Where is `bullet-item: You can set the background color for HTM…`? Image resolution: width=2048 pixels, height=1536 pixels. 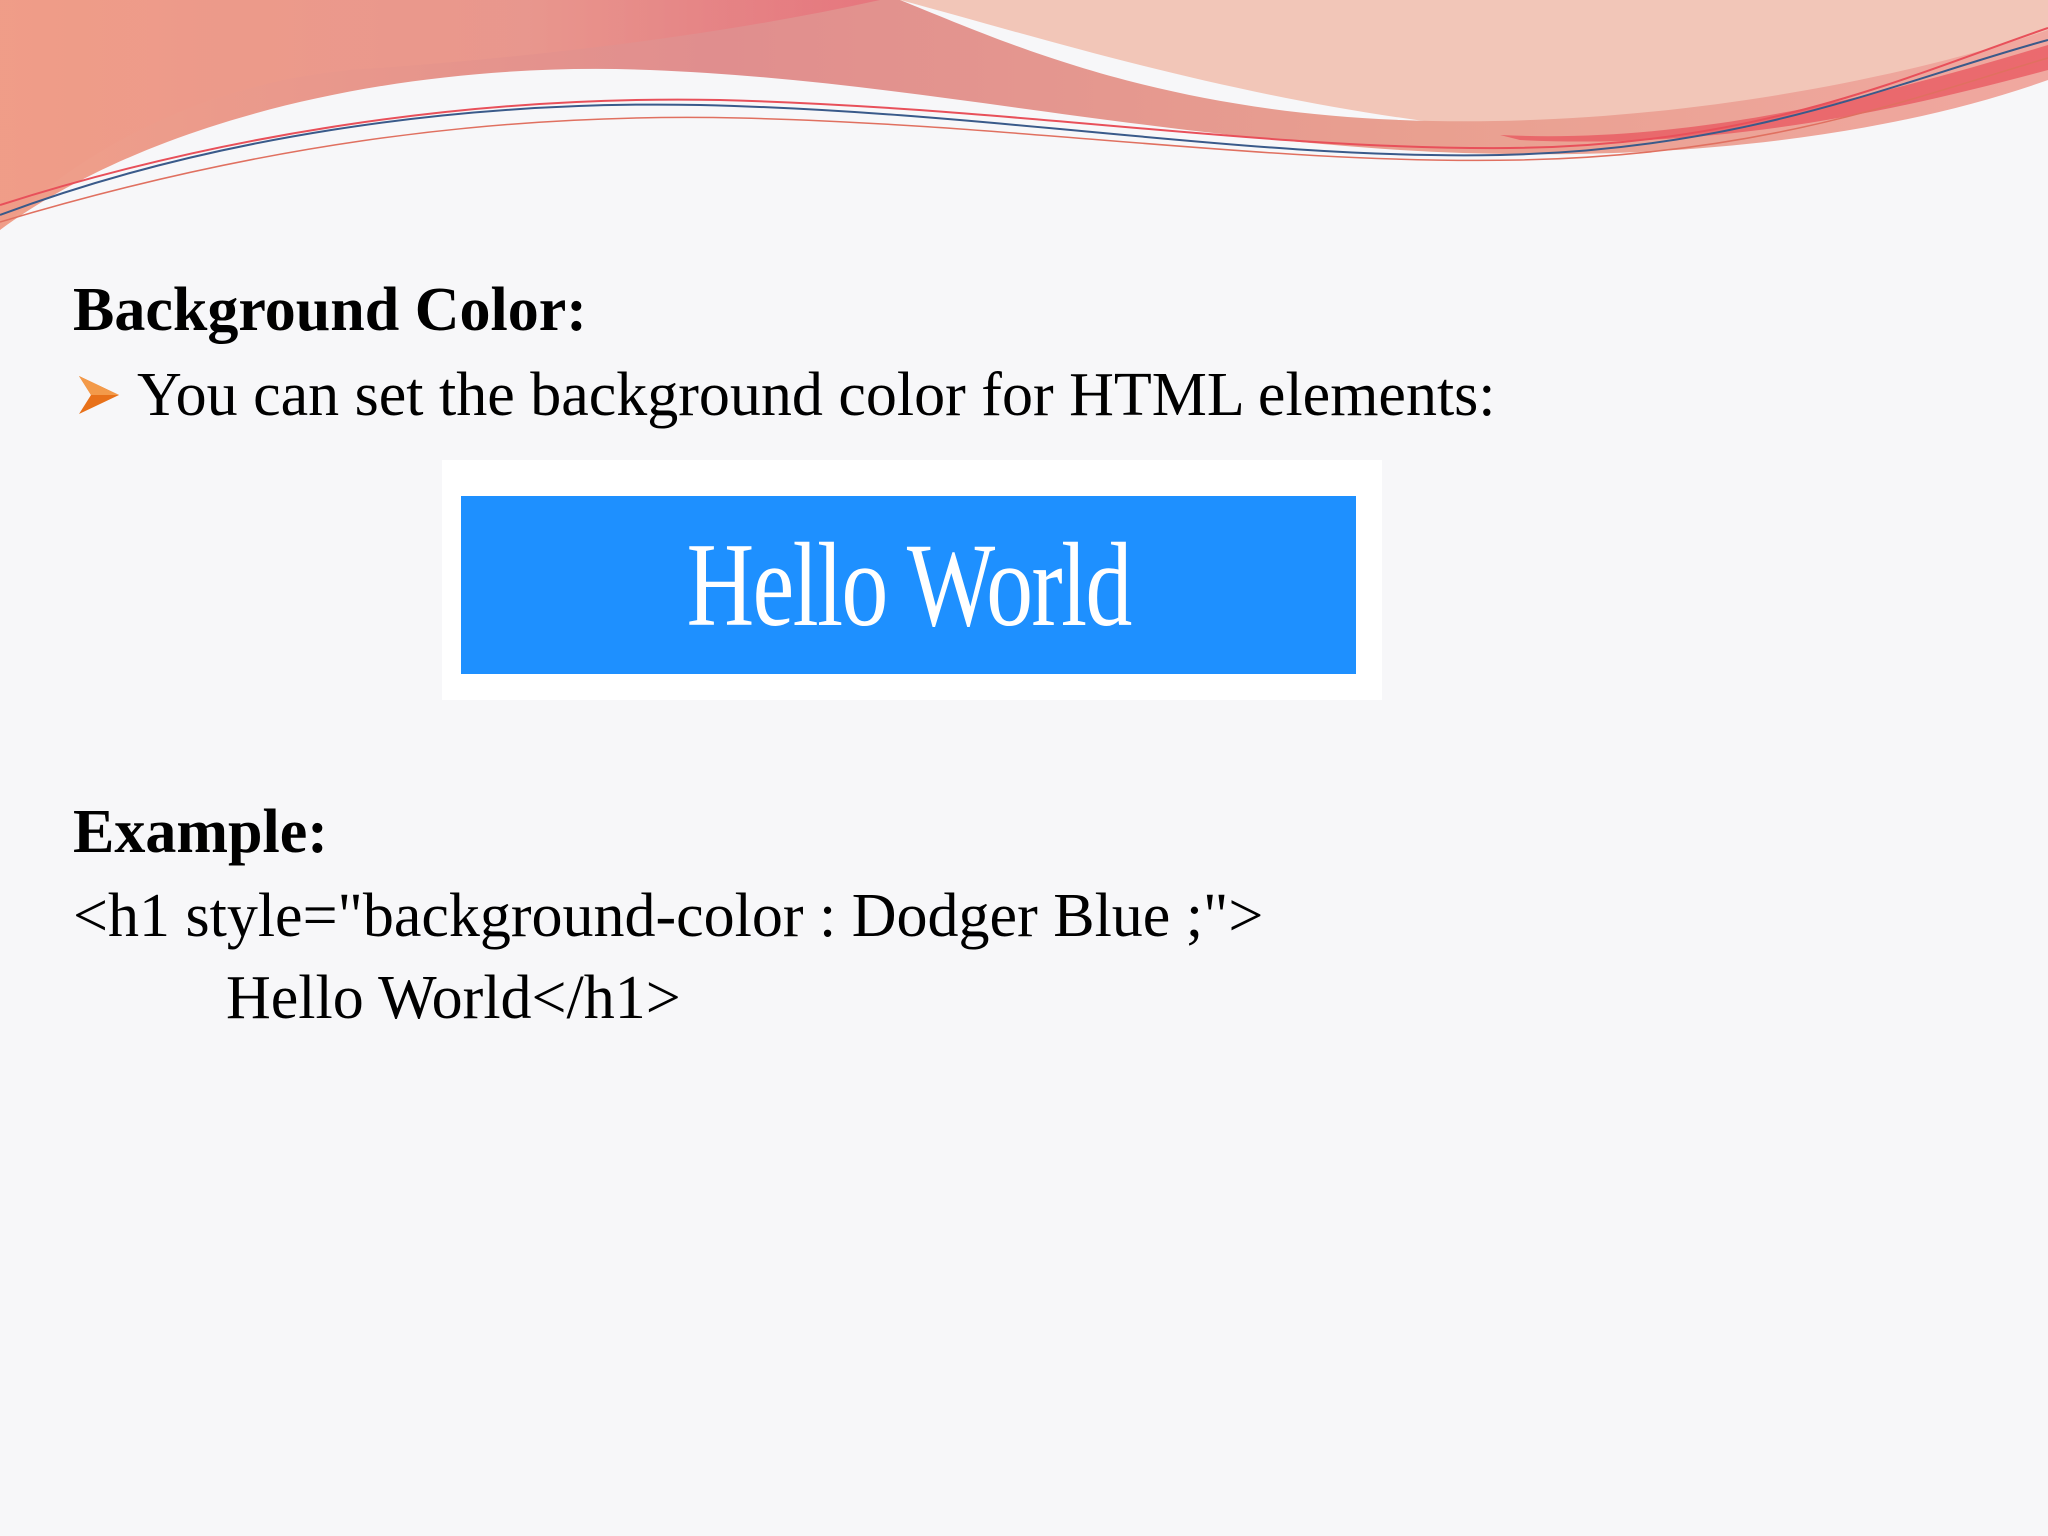 bullet-item: You can set the background color for HTM… is located at coordinates (784, 395).